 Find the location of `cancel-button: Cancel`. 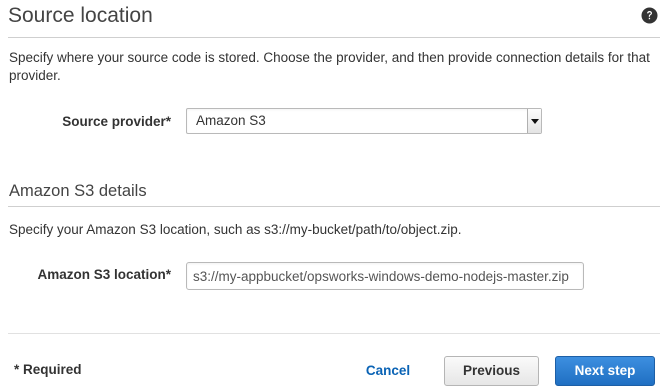

cancel-button: Cancel is located at coordinates (388, 371).